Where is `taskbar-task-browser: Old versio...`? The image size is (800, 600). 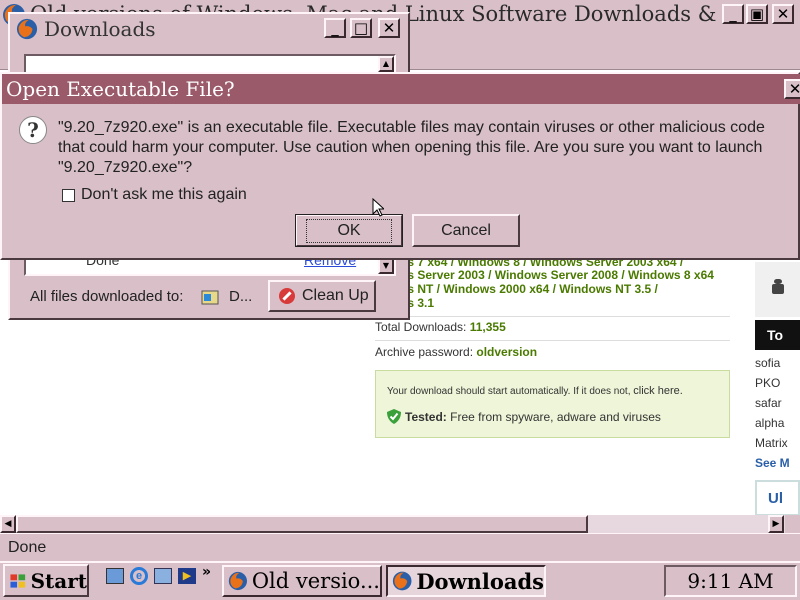 taskbar-task-browser: Old versio... is located at coordinates (302, 581).